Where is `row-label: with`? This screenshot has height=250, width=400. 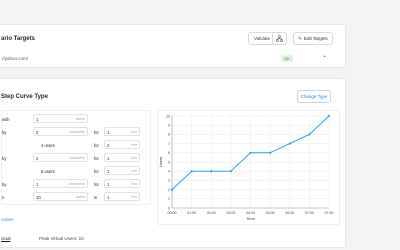 row-label: with is located at coordinates (6, 119).